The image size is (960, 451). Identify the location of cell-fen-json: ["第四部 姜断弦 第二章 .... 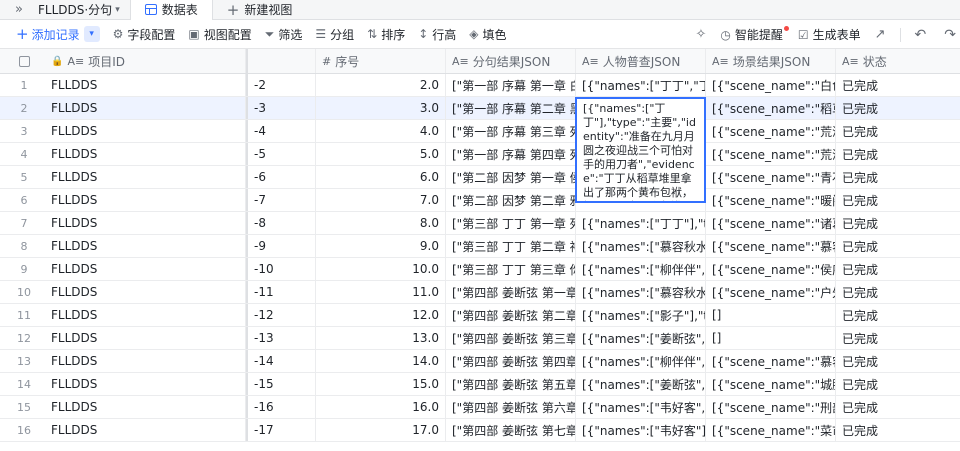
(511, 315).